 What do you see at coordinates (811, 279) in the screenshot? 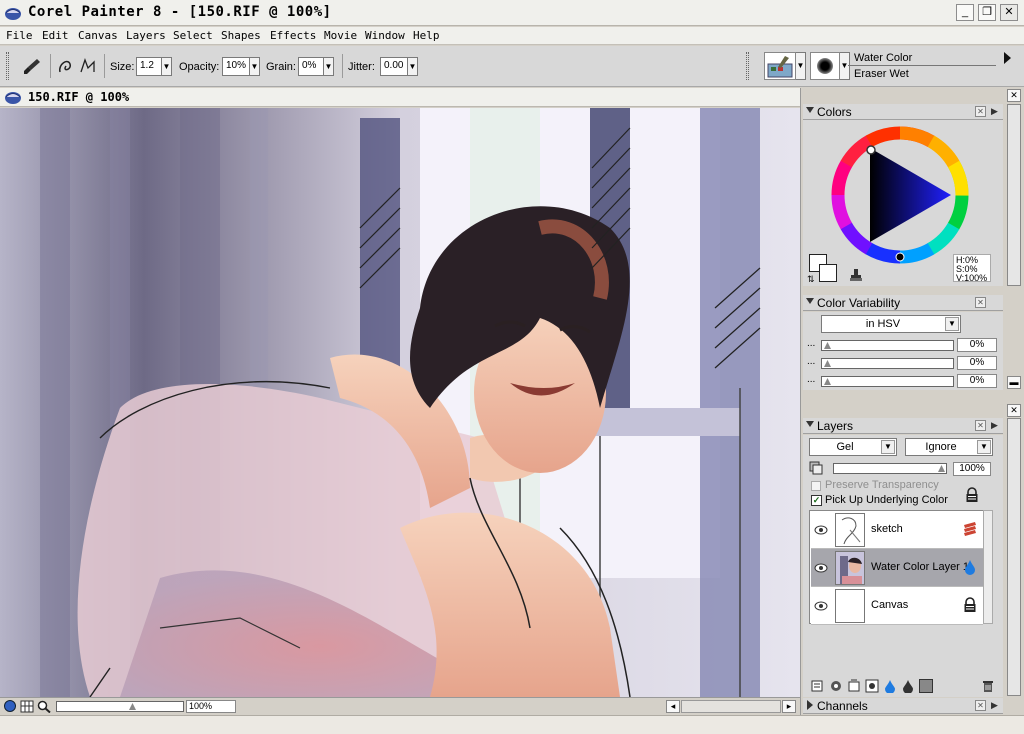
I see `swap-colors-icon: ⇅` at bounding box center [811, 279].